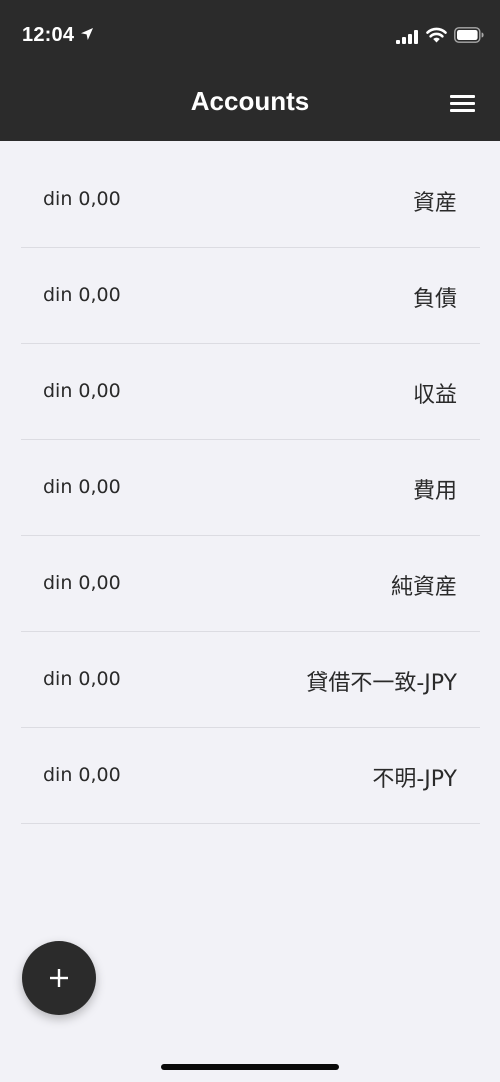 Image resolution: width=500 pixels, height=1082 pixels. What do you see at coordinates (250, 392) in the screenshot?
I see `account-row-income: din 0,00 収益` at bounding box center [250, 392].